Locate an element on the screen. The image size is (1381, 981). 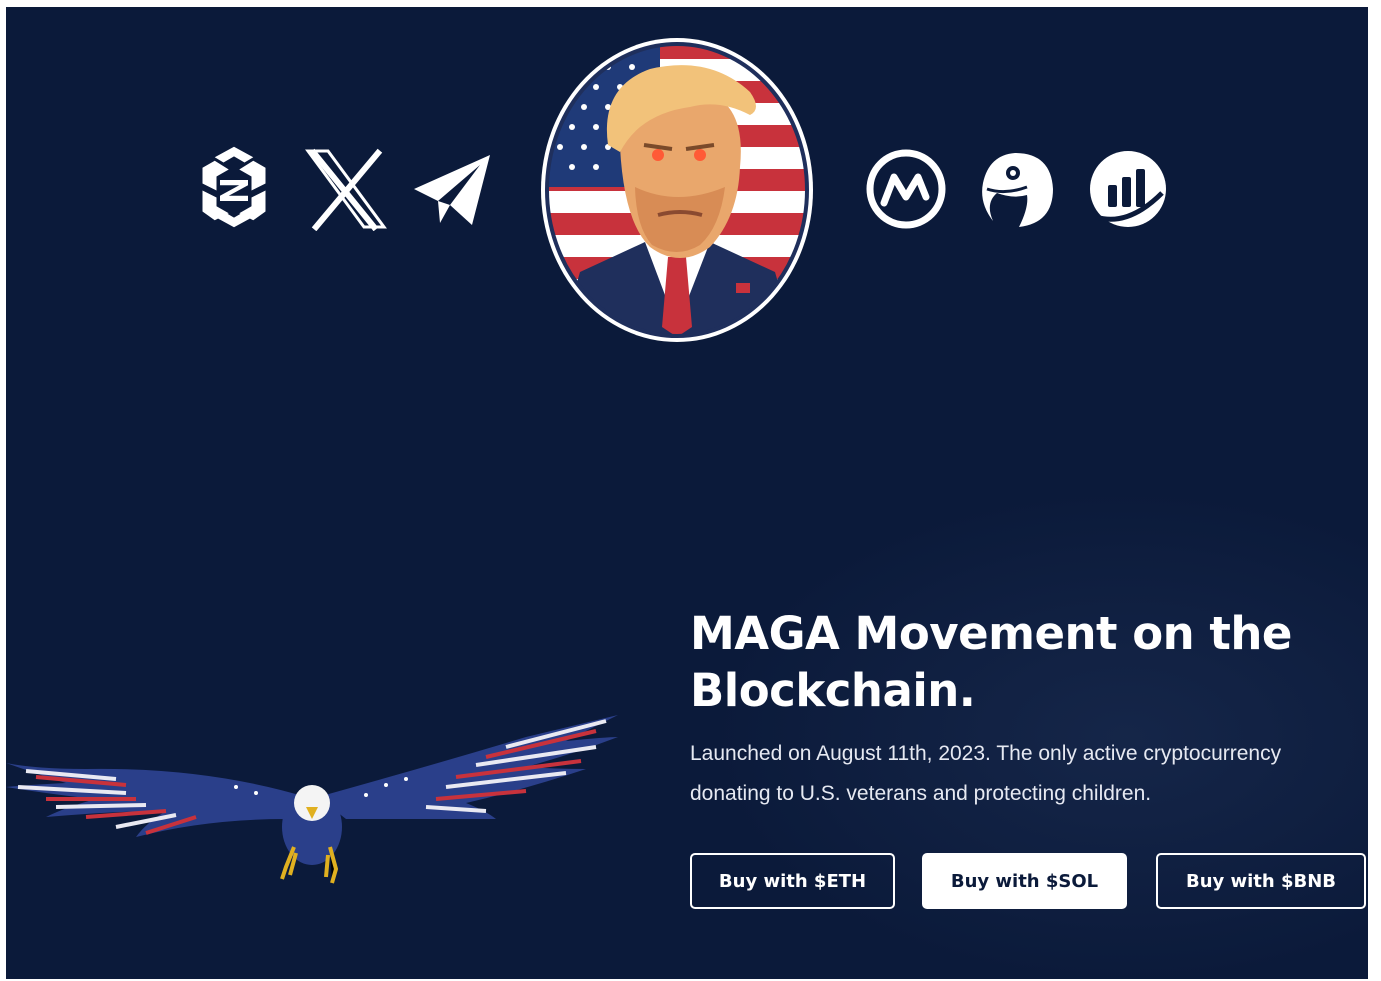
coinmarketcap-icon is located at coordinates (906, 189).